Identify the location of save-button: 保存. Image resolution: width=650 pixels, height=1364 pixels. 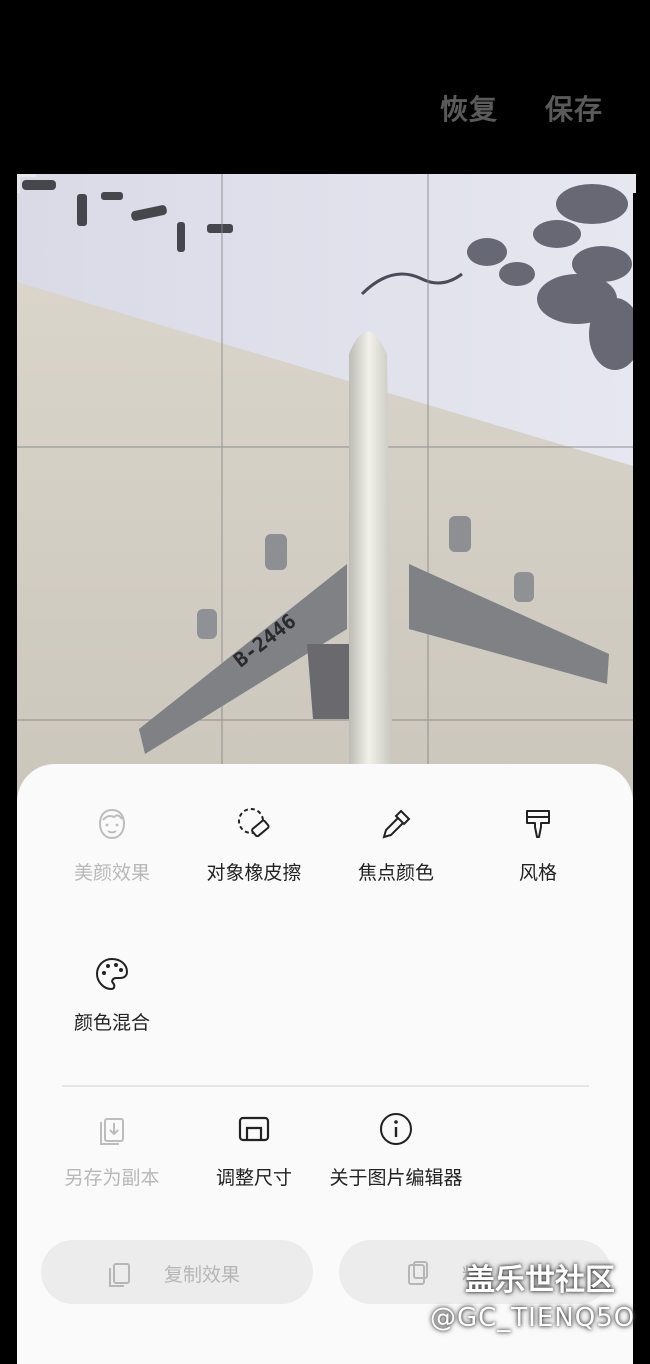
(574, 108).